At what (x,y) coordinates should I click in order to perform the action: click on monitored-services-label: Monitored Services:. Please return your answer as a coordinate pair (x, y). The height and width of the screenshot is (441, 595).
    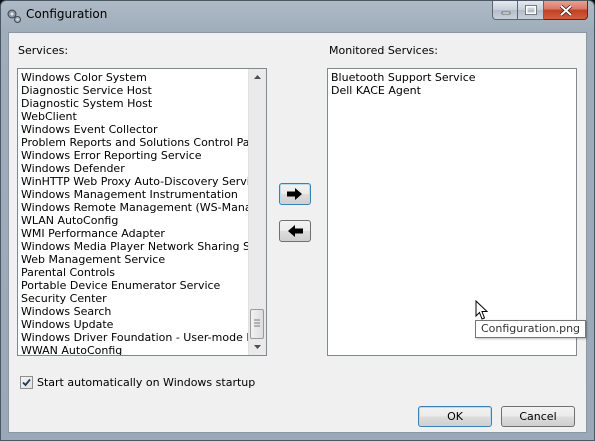
    Looking at the image, I should click on (383, 50).